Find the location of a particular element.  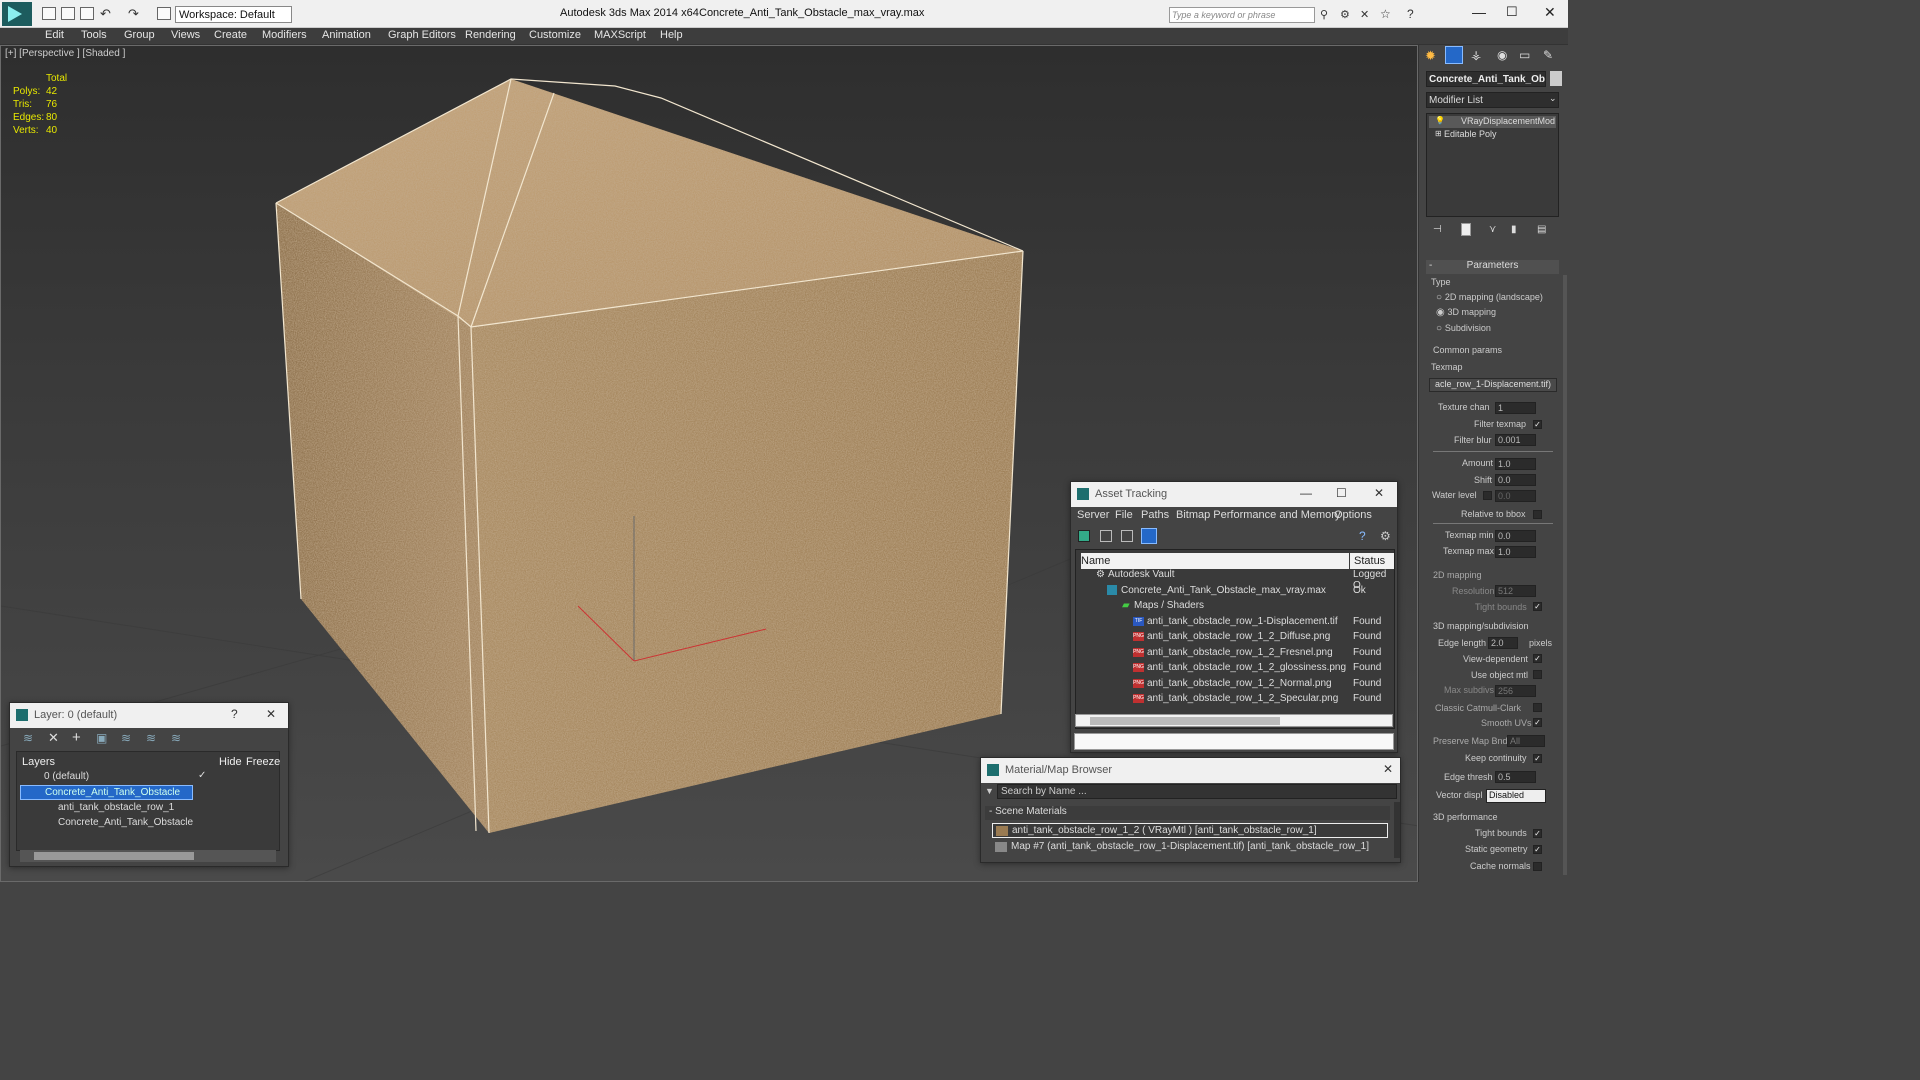

asset-minimize-button: — is located at coordinates (1306, 493).